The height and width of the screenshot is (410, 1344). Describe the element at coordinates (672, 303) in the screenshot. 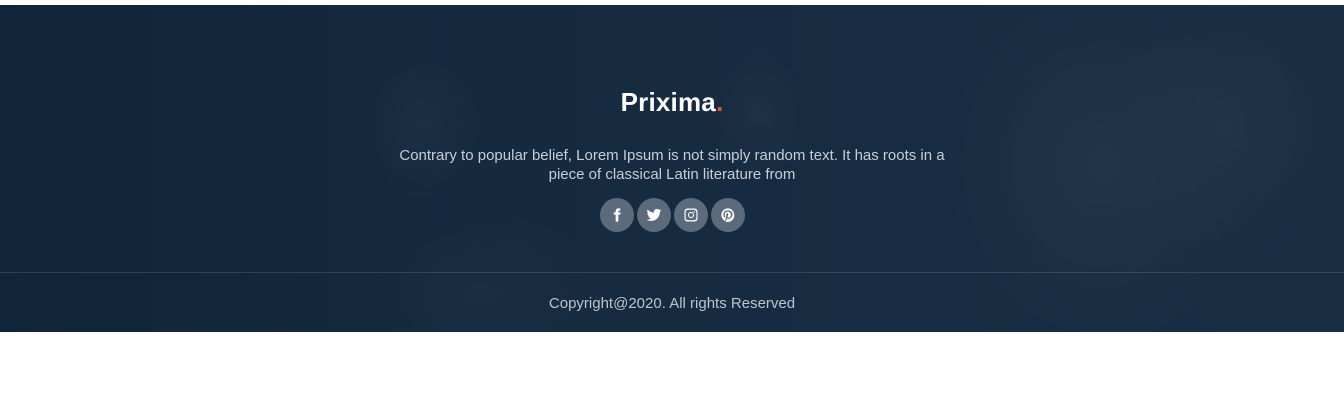

I see `copyright-text: Copyright@2020. All rights Reserved` at that location.